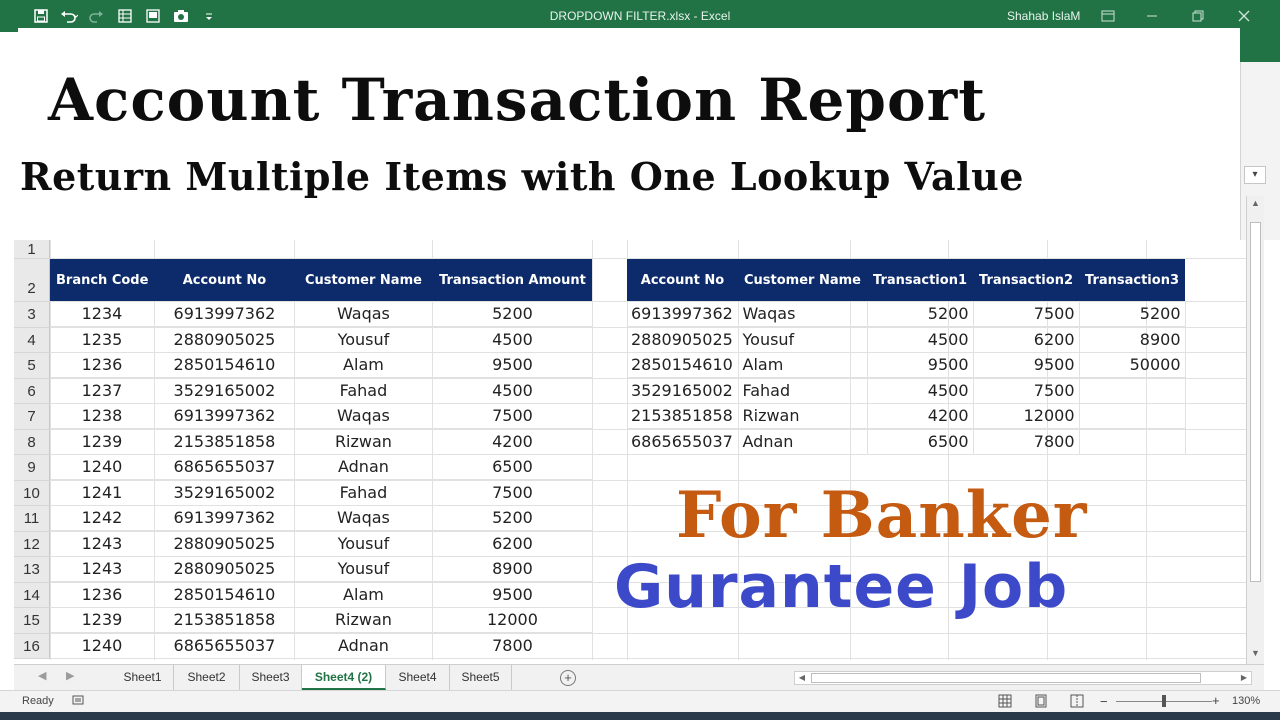 The height and width of the screenshot is (720, 1280). What do you see at coordinates (1077, 702) in the screenshot?
I see `page-break-preview-icon` at bounding box center [1077, 702].